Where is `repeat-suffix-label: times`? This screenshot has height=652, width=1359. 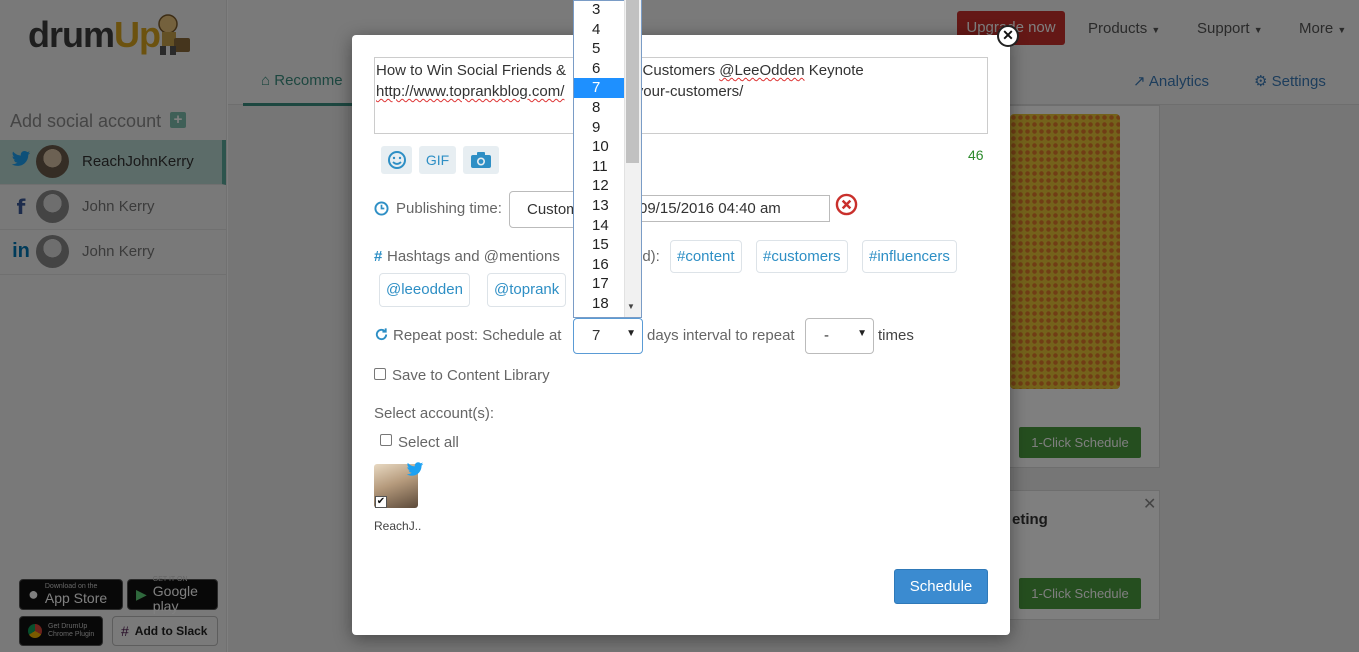
repeat-suffix-label: times is located at coordinates (896, 335).